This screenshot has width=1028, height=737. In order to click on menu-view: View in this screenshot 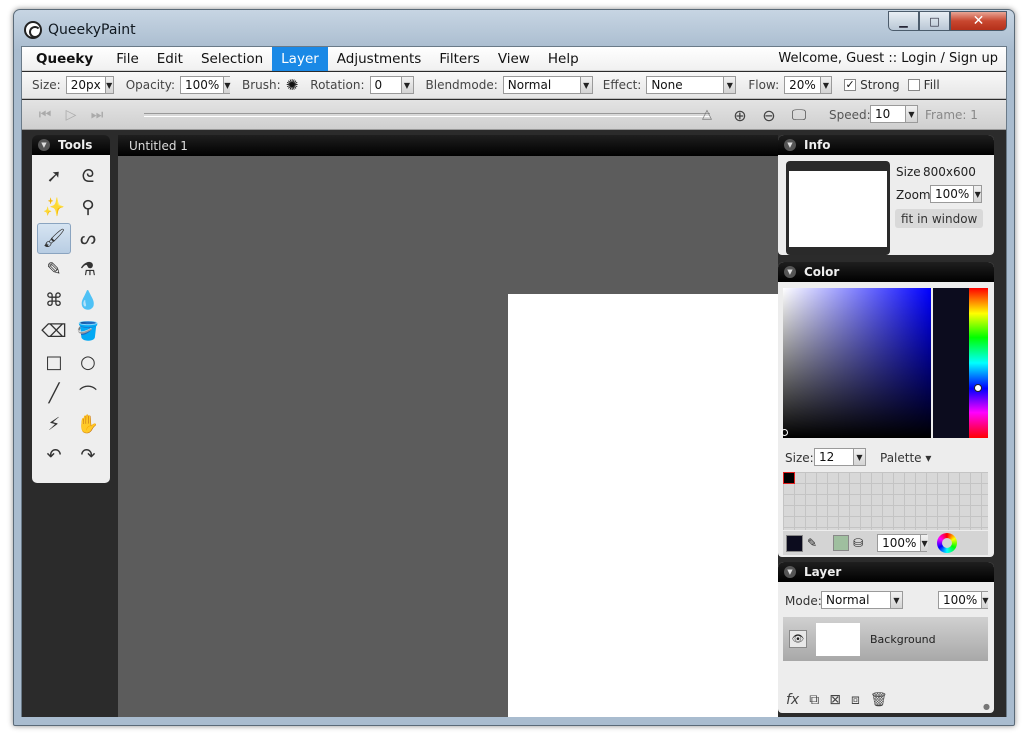, I will do `click(514, 59)`.